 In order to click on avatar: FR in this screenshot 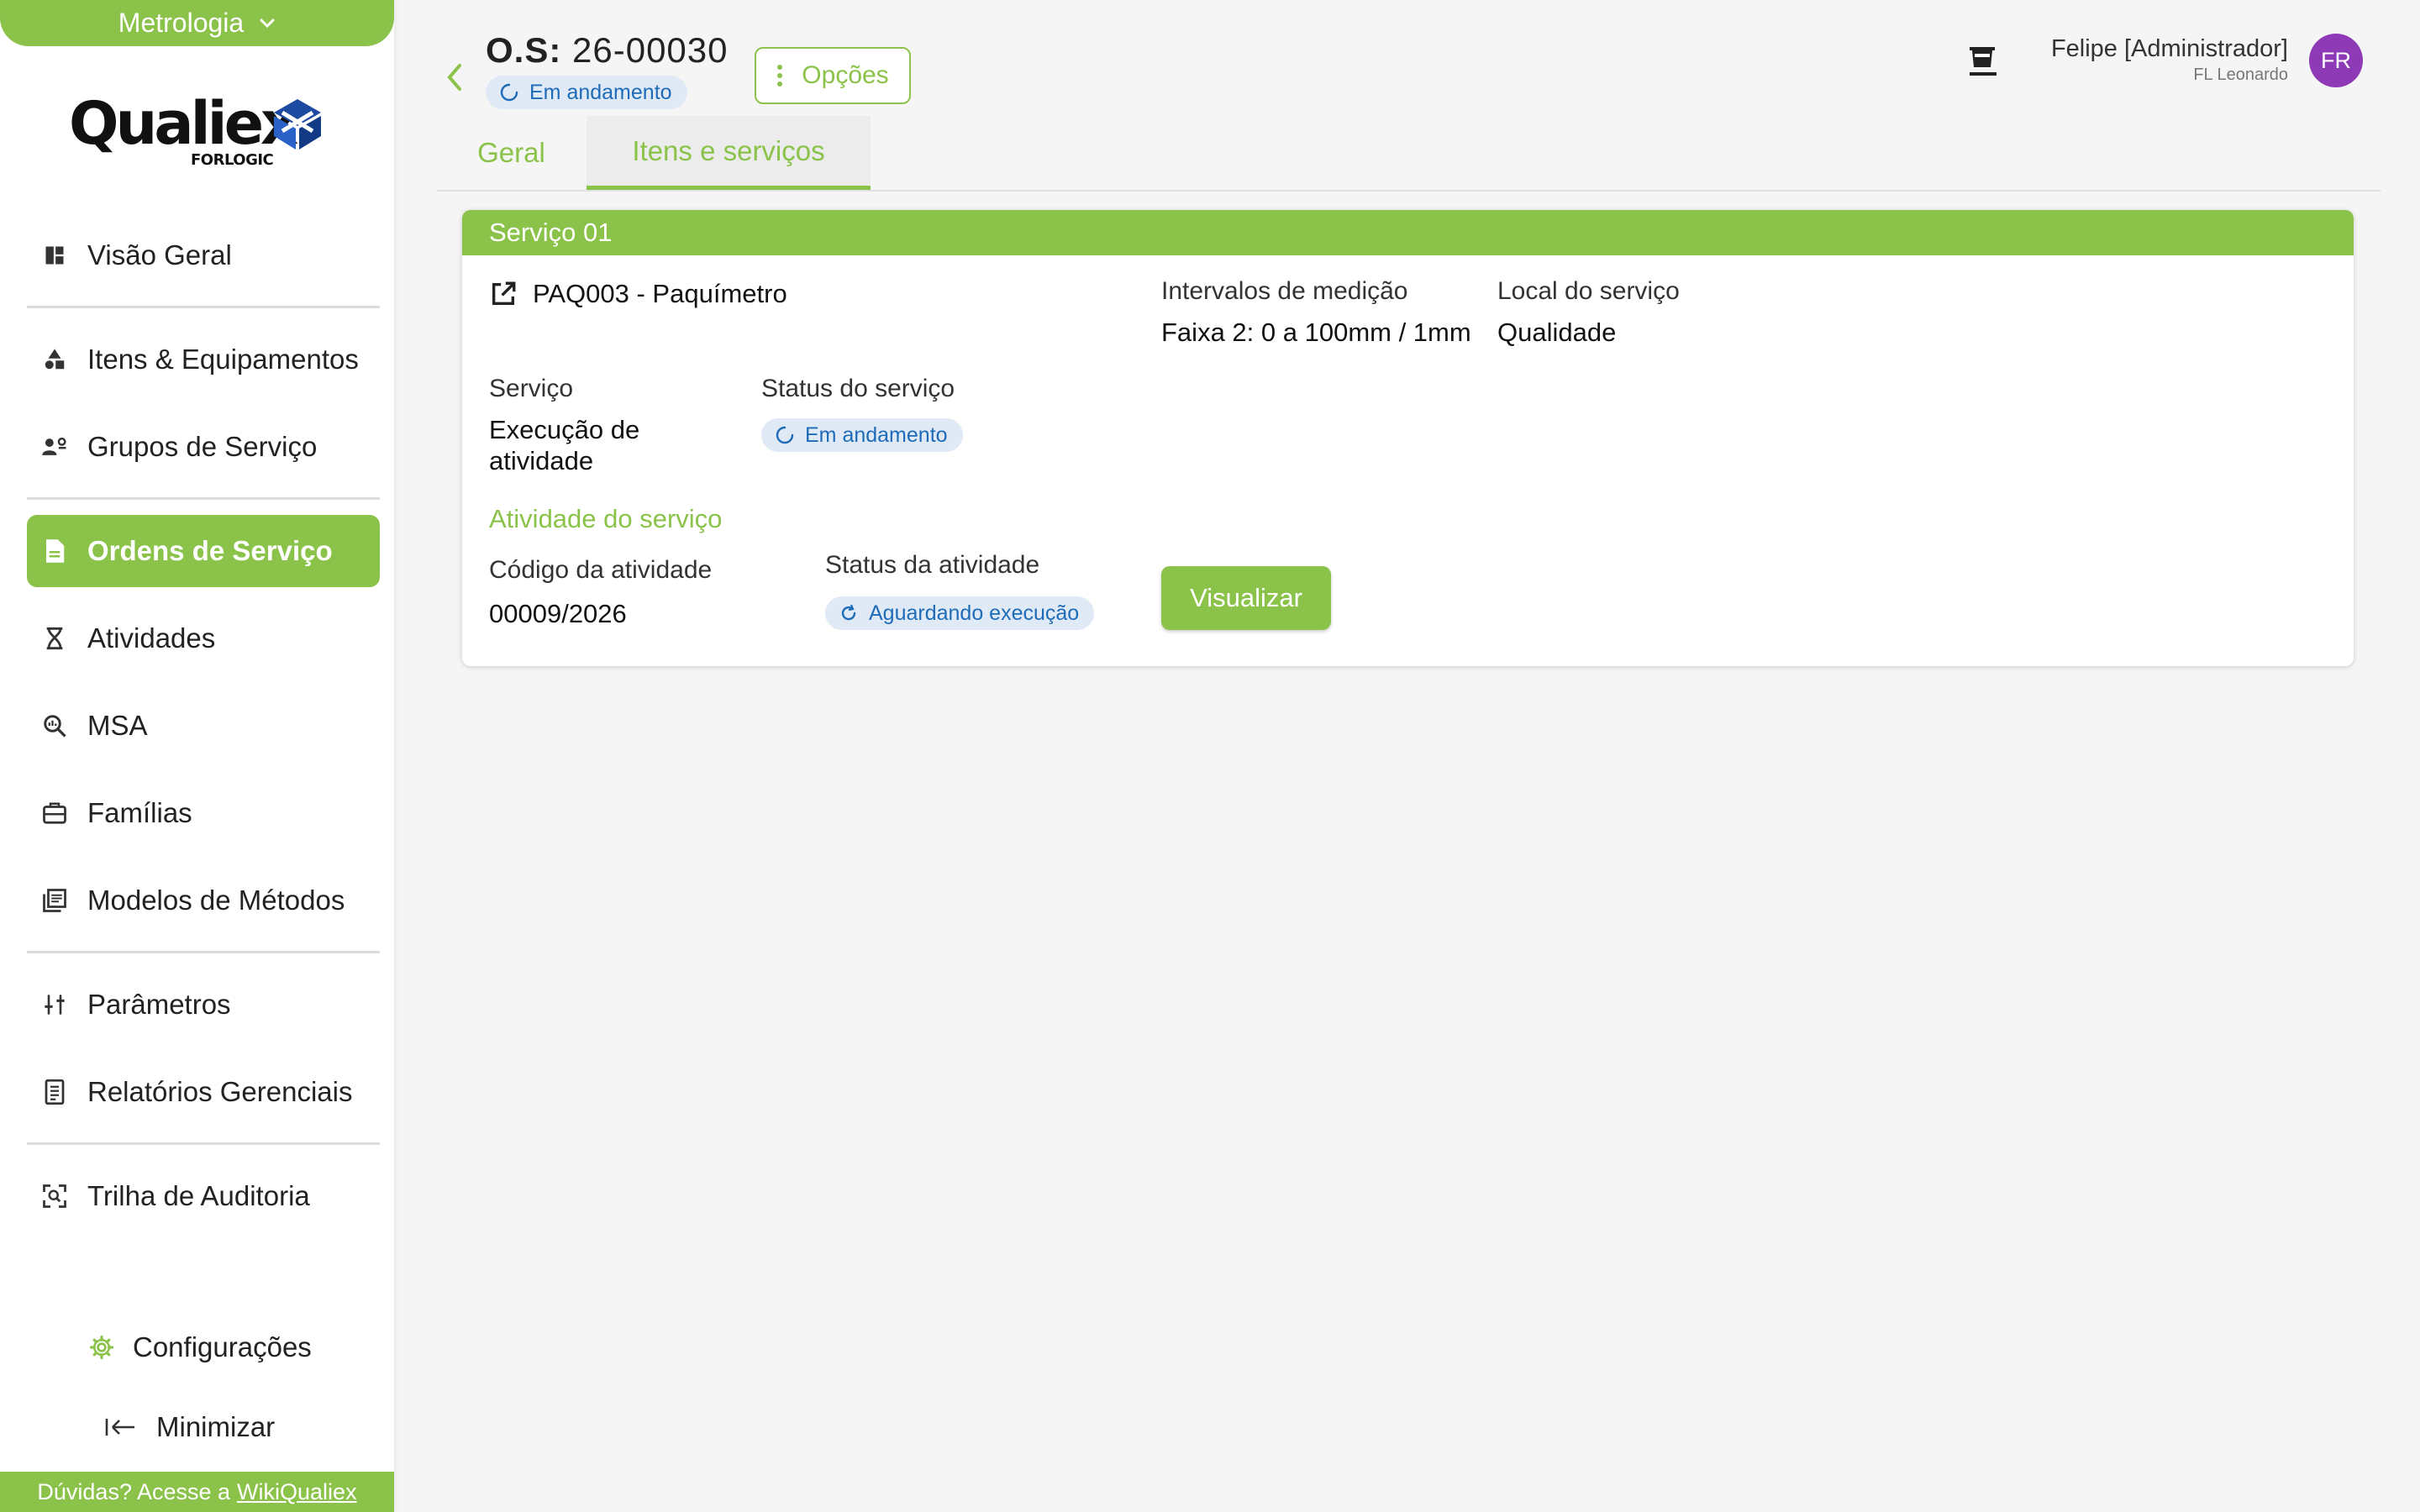, I will do `click(2336, 60)`.